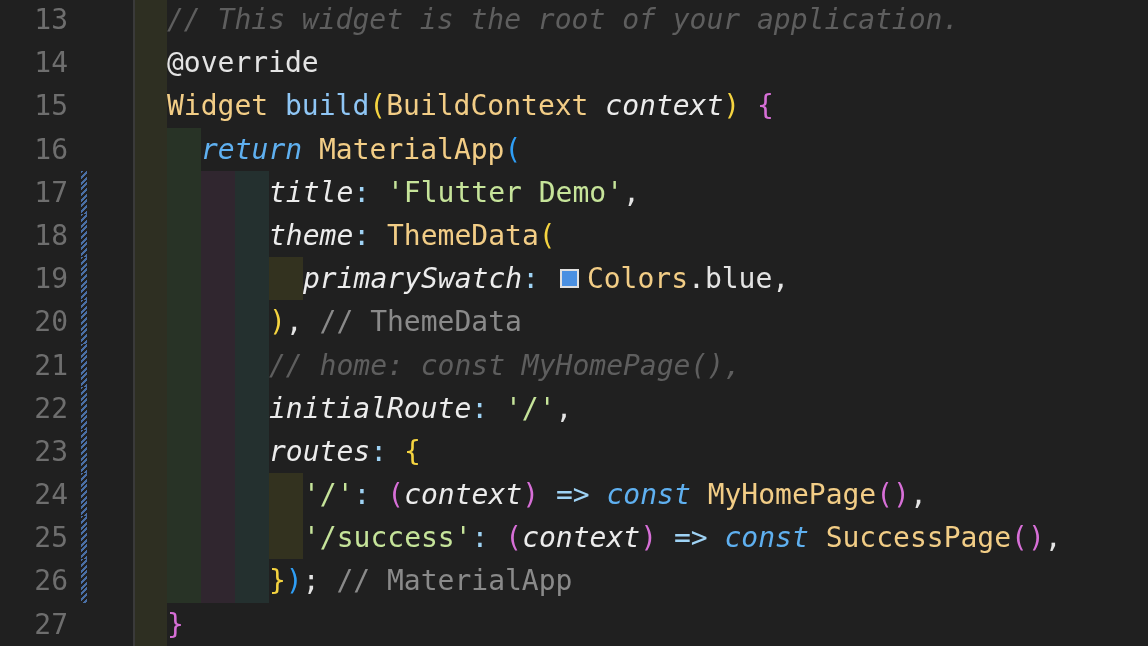 Image resolution: width=1148 pixels, height=646 pixels. Describe the element at coordinates (370, 408) in the screenshot. I see `code-text: initialRoute` at that location.